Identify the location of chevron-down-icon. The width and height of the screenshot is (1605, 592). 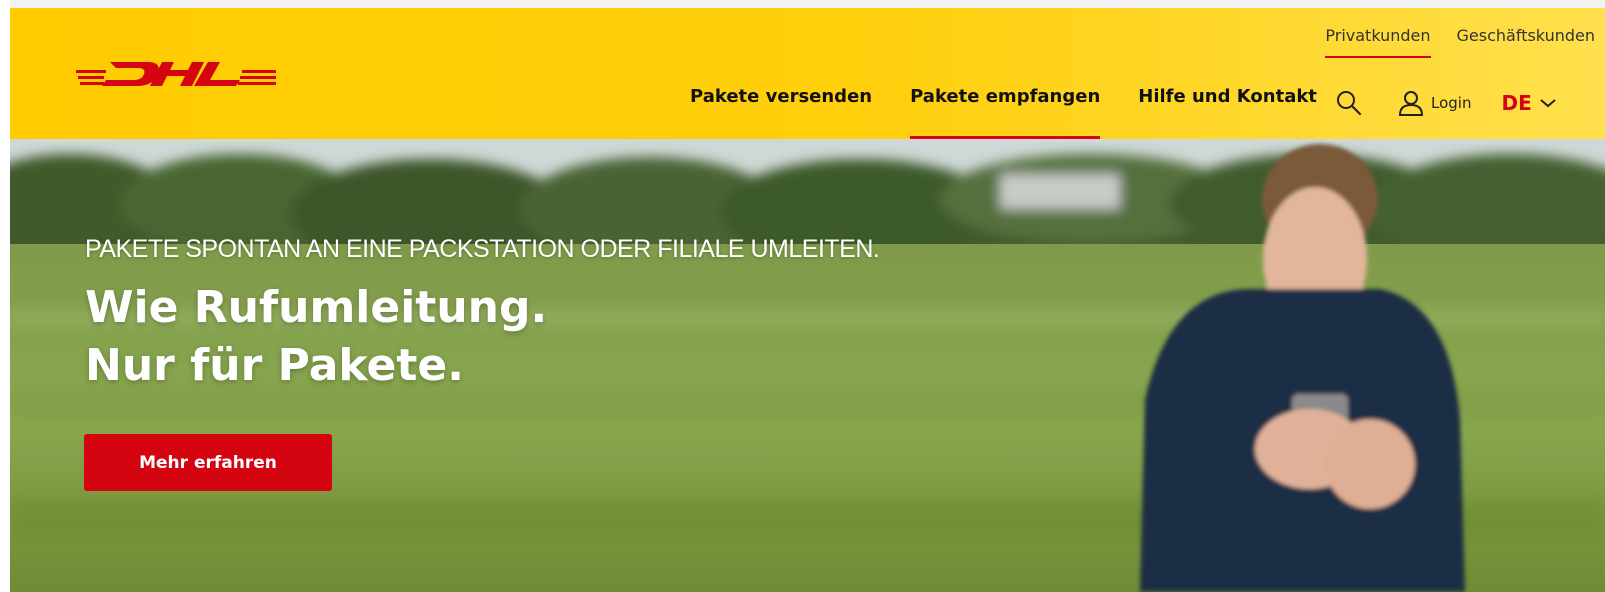
(1548, 103).